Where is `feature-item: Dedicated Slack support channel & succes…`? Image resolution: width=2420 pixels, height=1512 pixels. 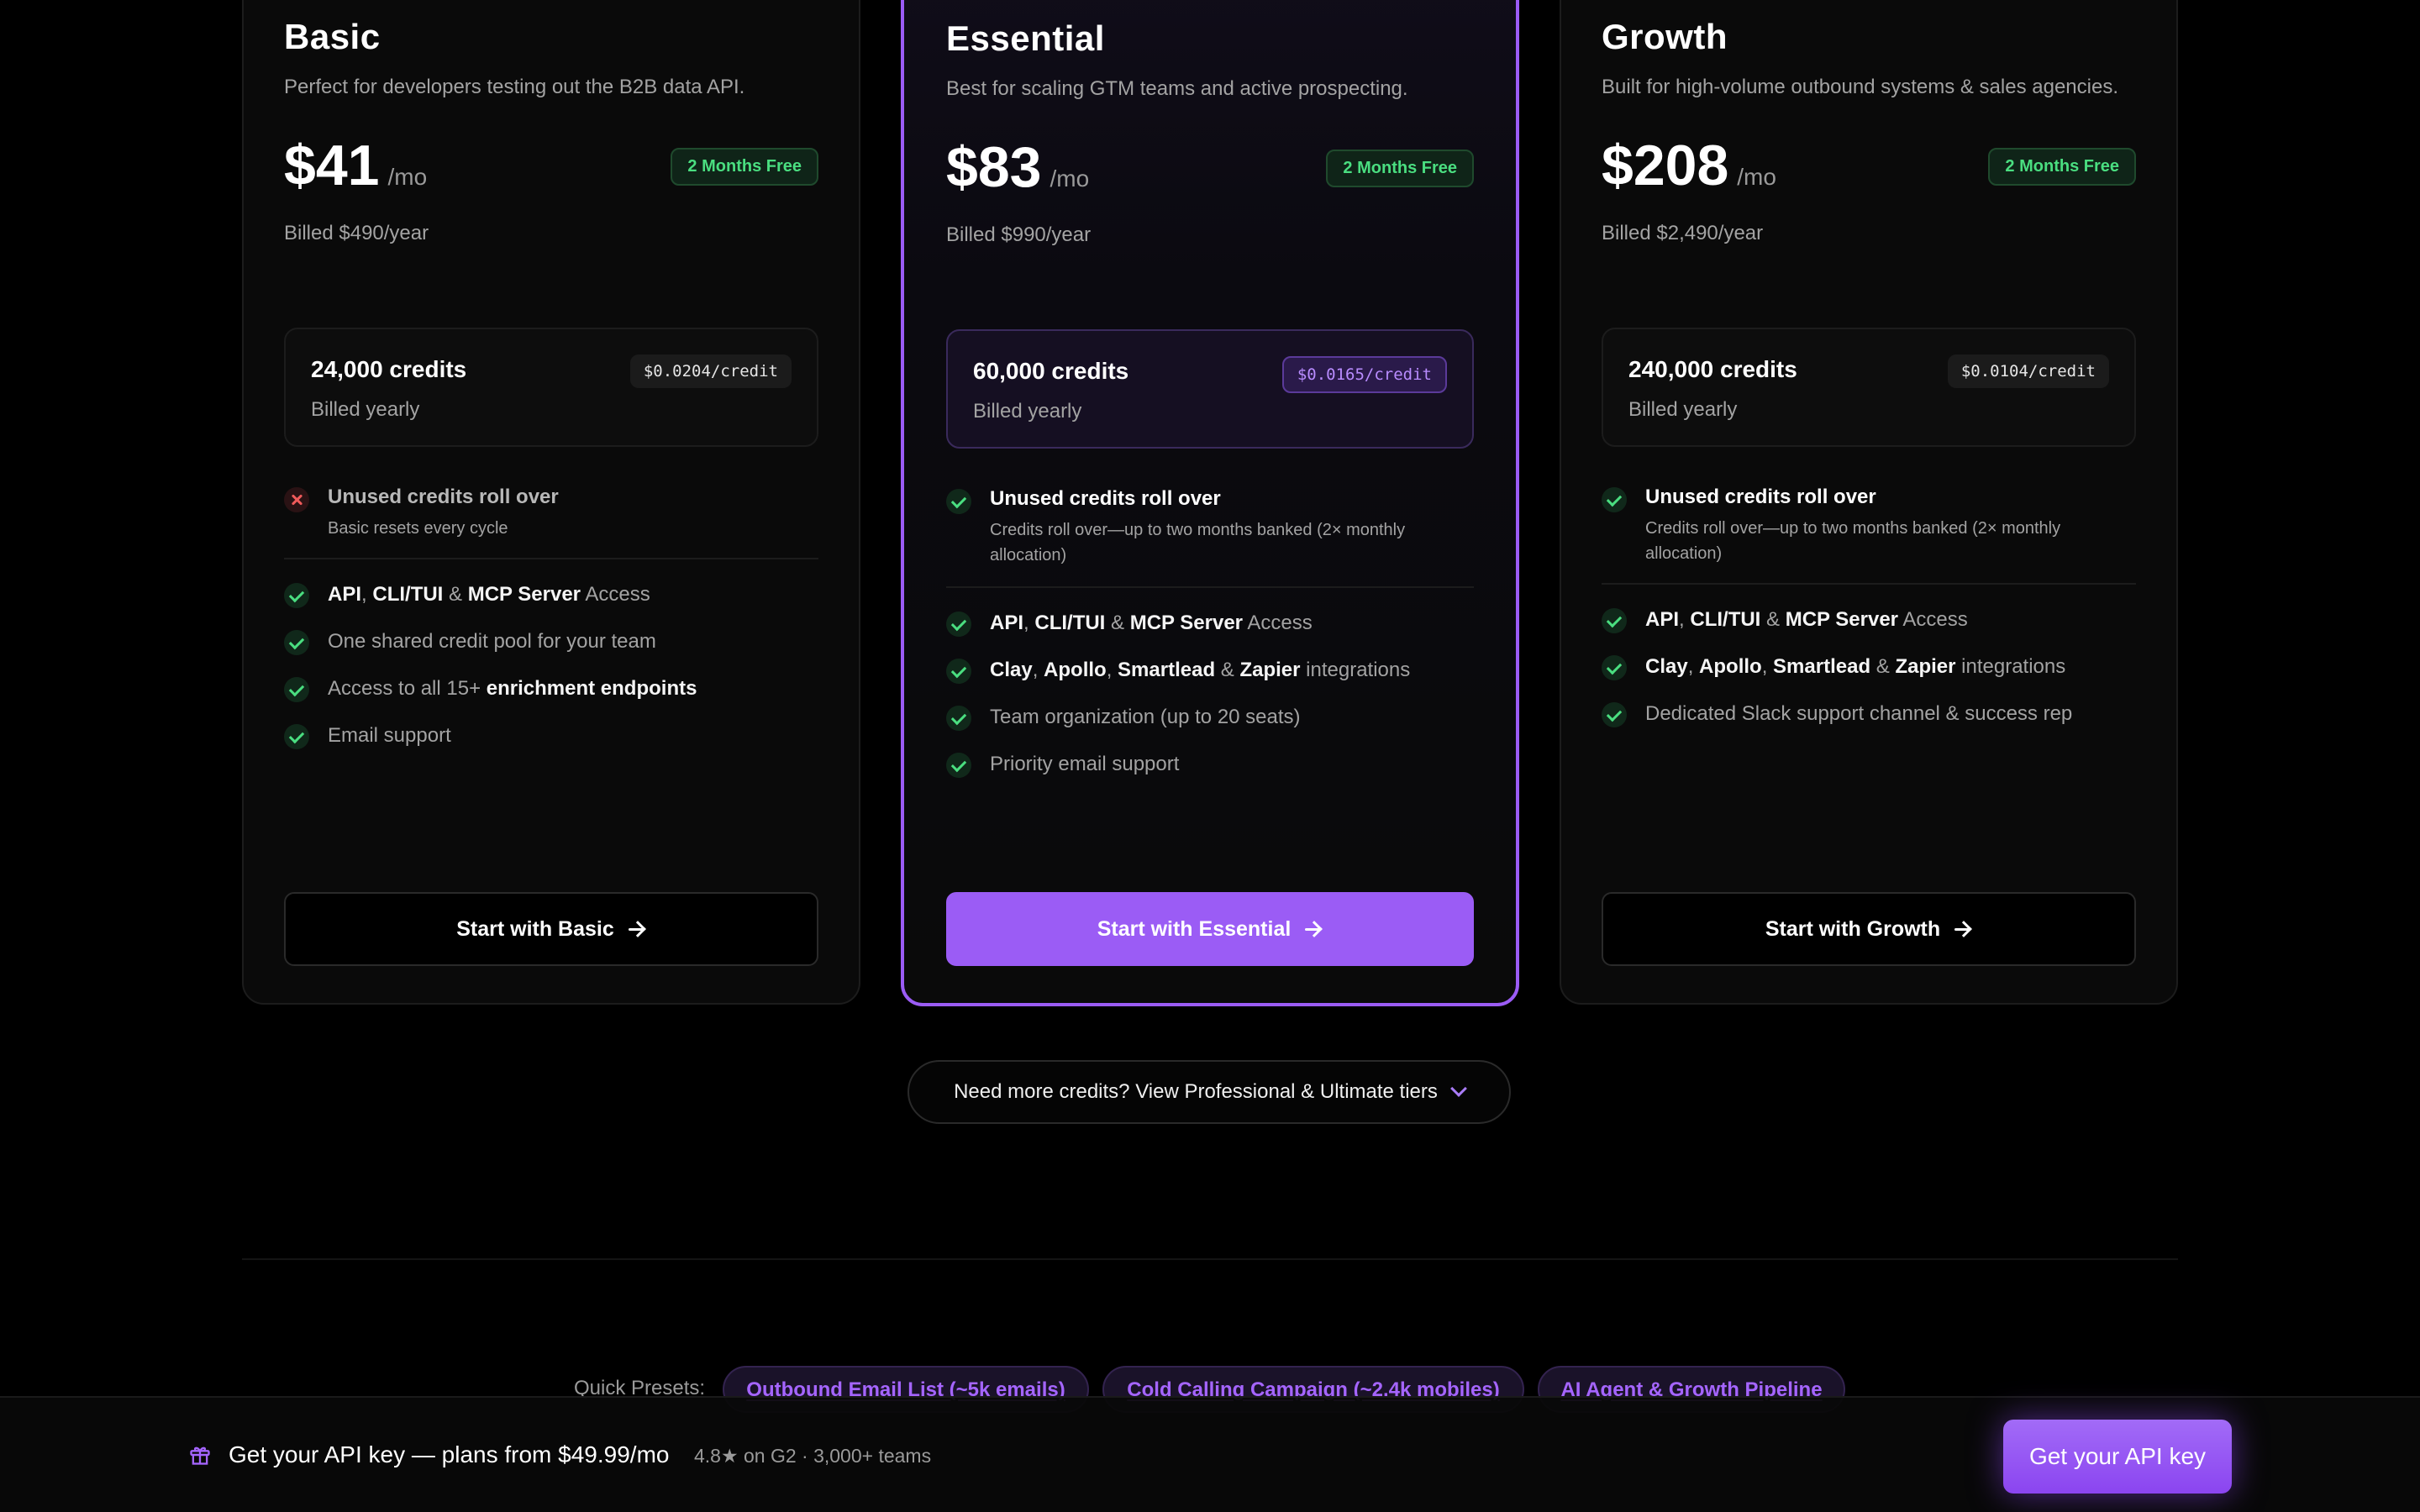
feature-item: Dedicated Slack support channel & succes… is located at coordinates (1869, 724).